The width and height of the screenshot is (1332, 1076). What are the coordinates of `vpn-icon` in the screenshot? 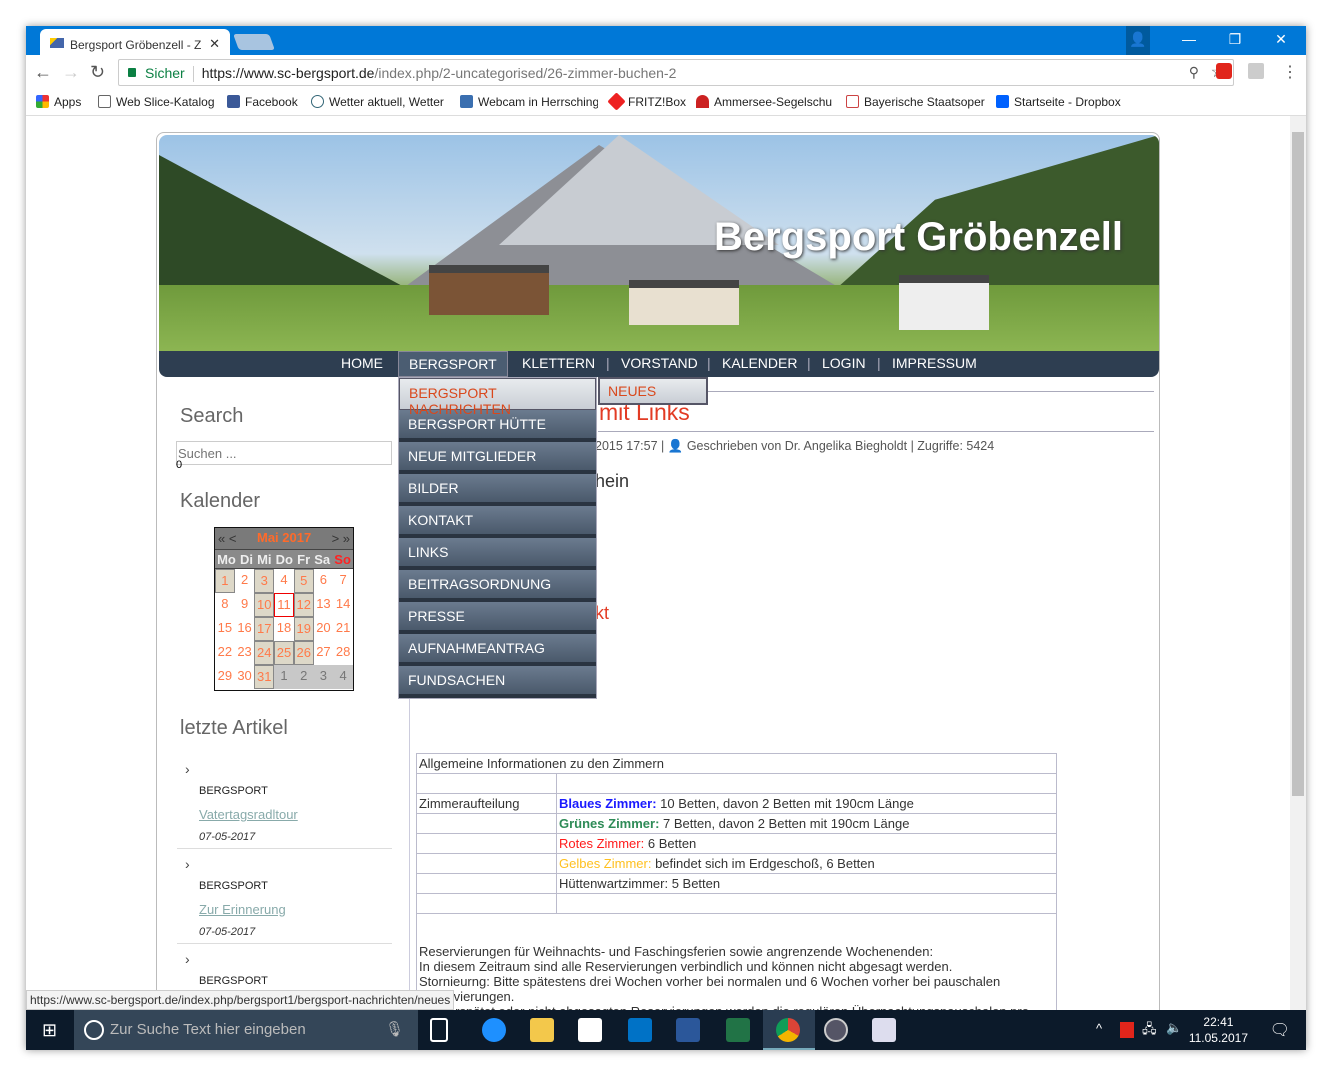 It's located at (836, 1030).